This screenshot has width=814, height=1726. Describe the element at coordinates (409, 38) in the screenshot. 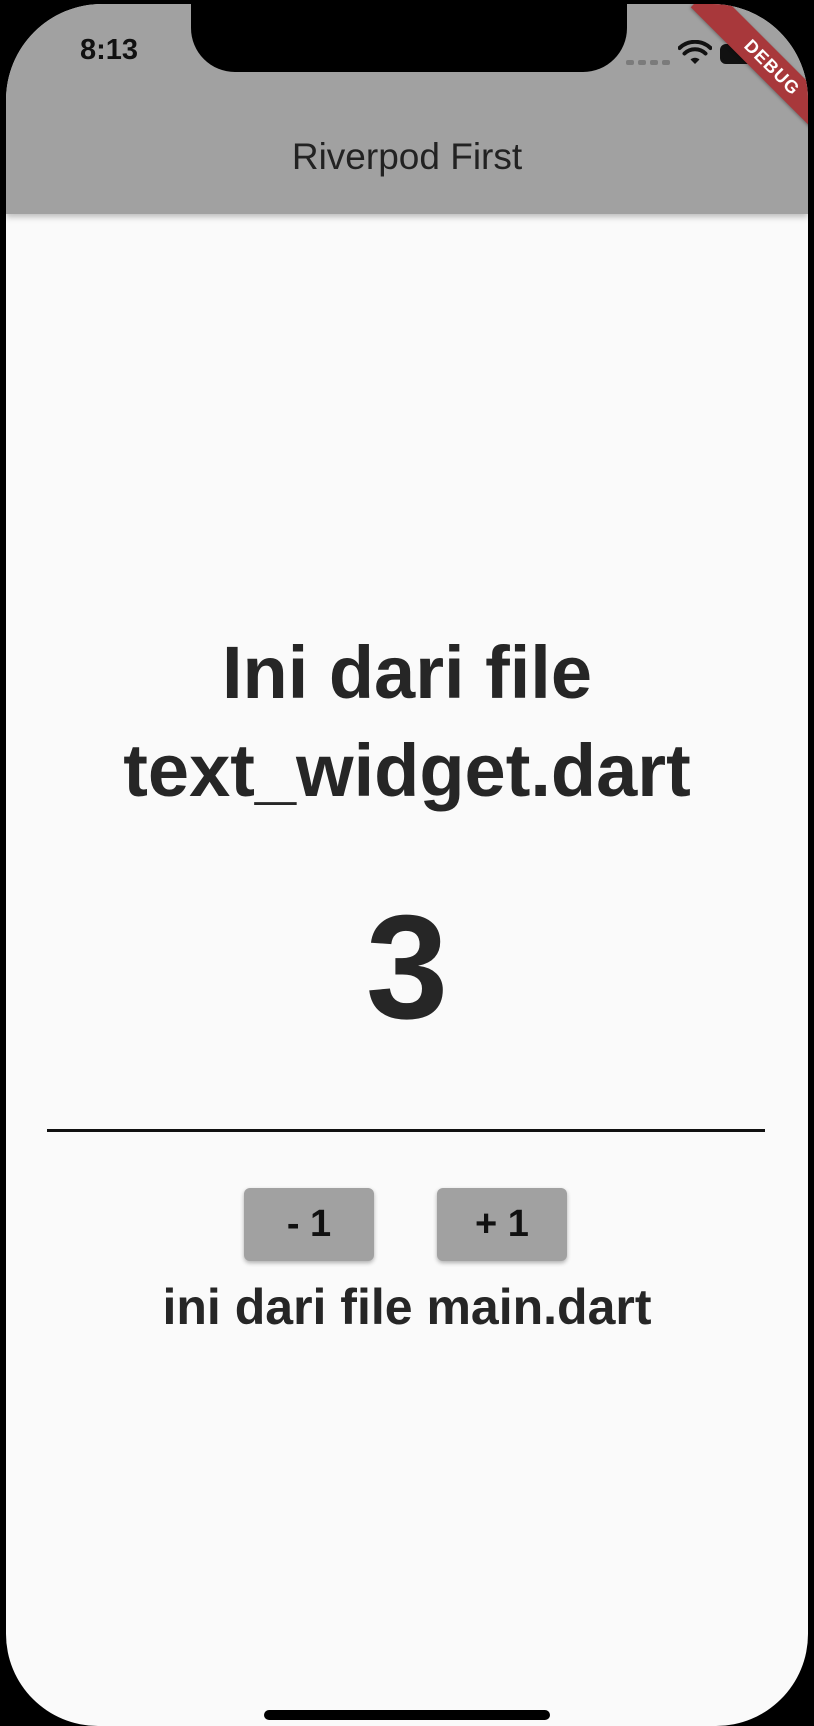

I see `device-notch` at that location.